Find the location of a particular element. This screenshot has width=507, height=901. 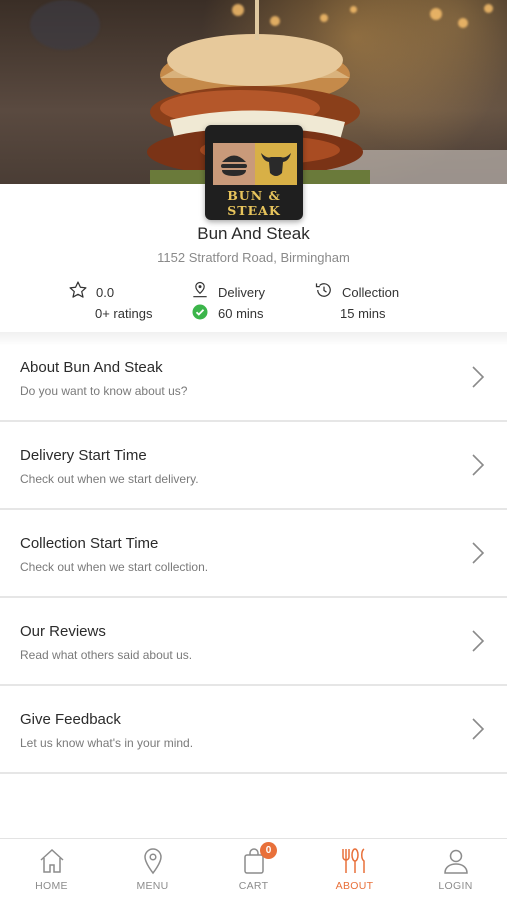

check-circle-icon is located at coordinates (200, 313).